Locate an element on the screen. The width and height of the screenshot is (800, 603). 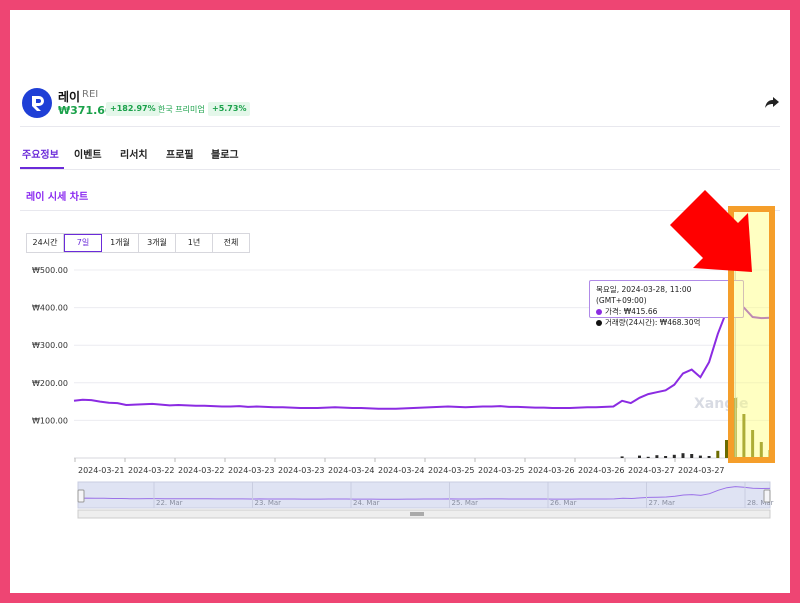
tooltip-volume-row: 거래량(24시간): ₩468.30억 is located at coordinates (666, 322).